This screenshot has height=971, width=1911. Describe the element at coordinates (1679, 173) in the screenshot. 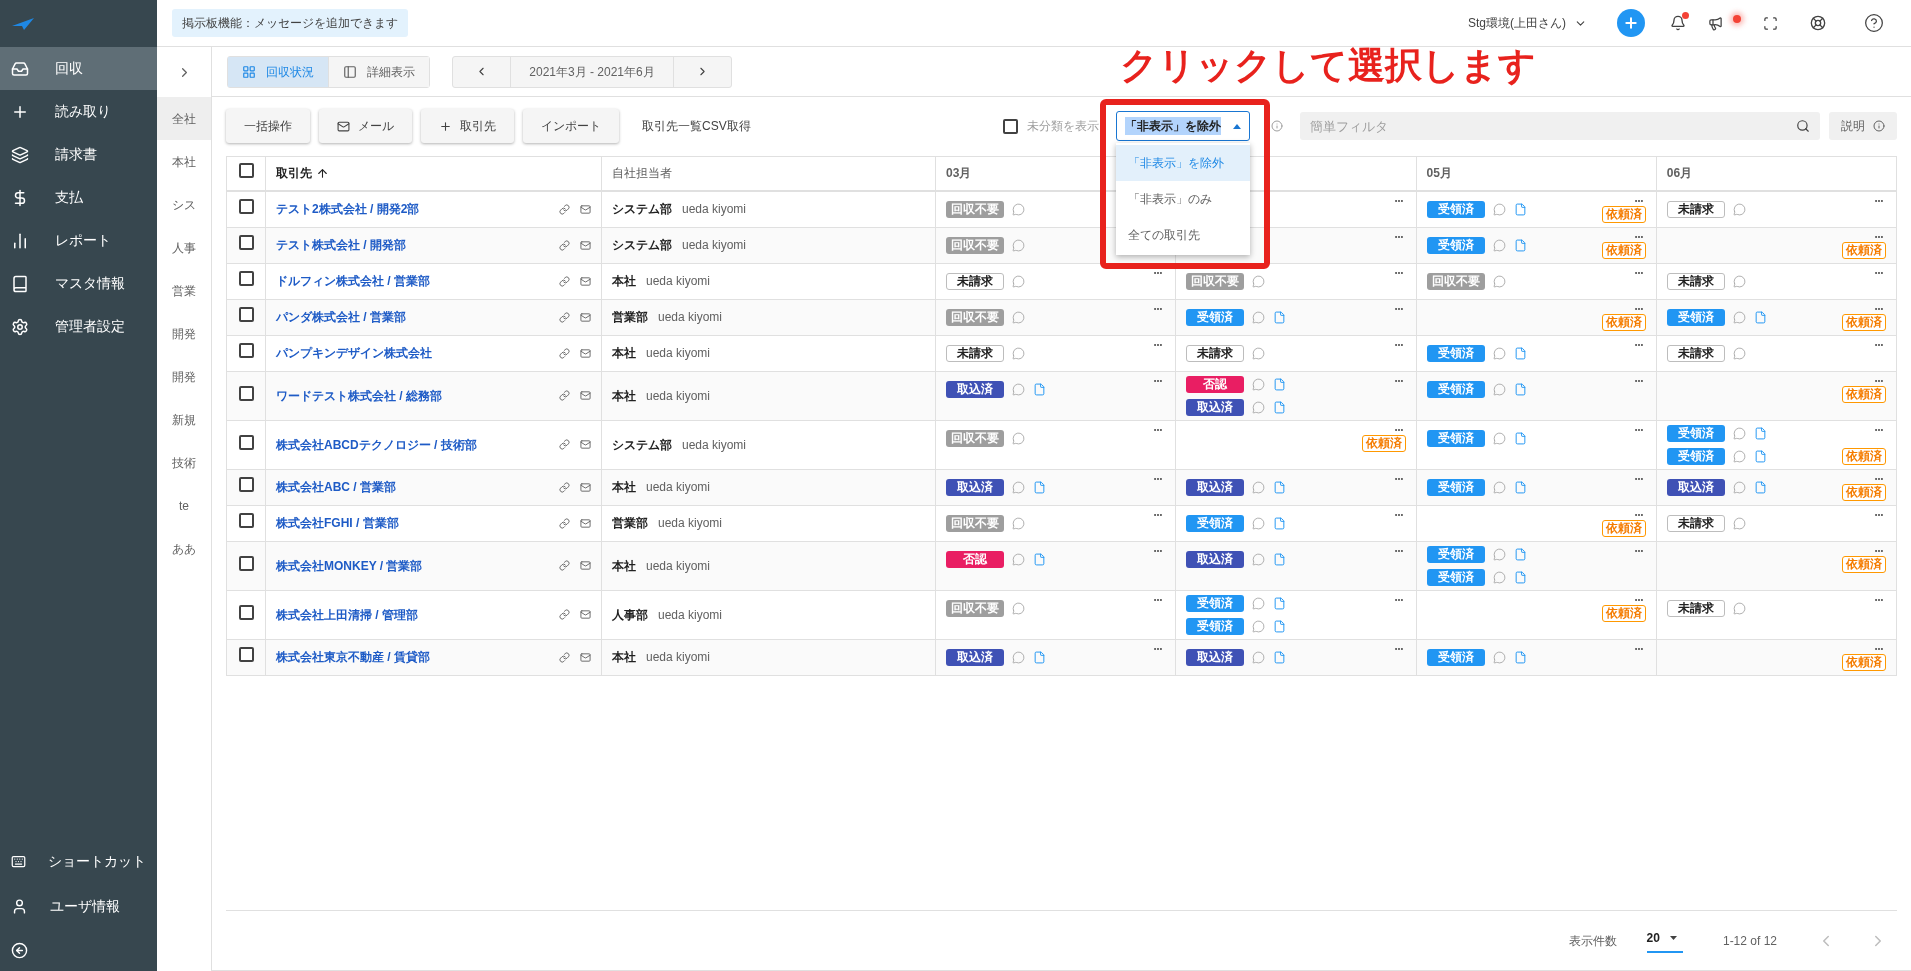

I see `column-header: 06月` at that location.